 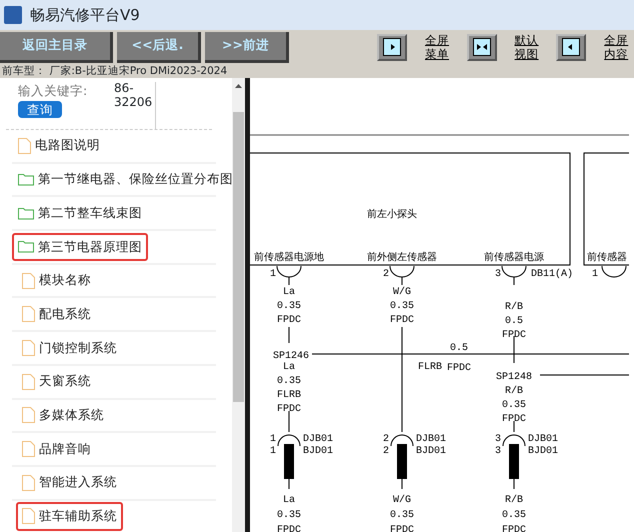 What do you see at coordinates (56, 449) in the screenshot?
I see `tree-item: 品牌音响` at bounding box center [56, 449].